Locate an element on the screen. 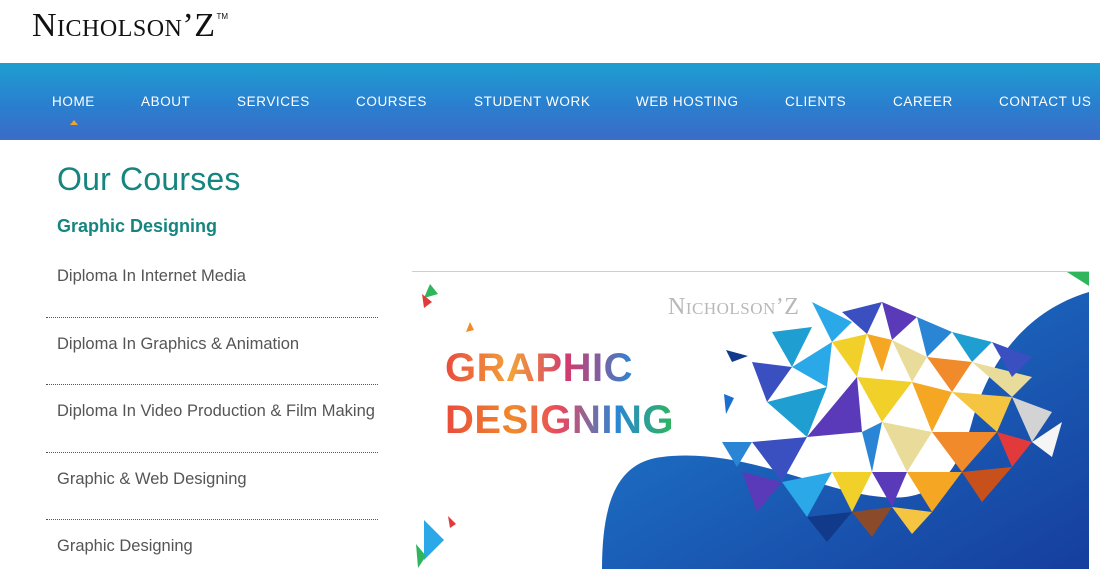  nav-home: HOME is located at coordinates (73, 101).